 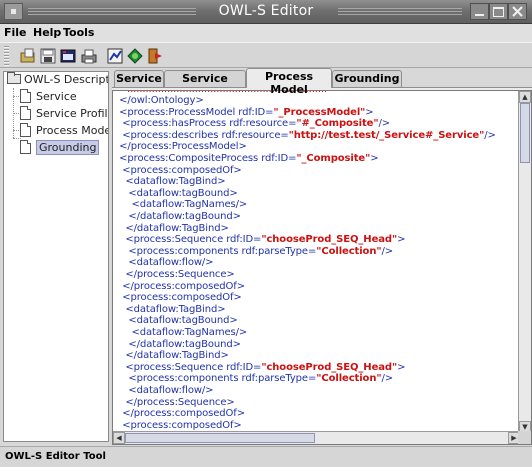 I want to click on code-string-value: "Collection", so click(x=349, y=251).